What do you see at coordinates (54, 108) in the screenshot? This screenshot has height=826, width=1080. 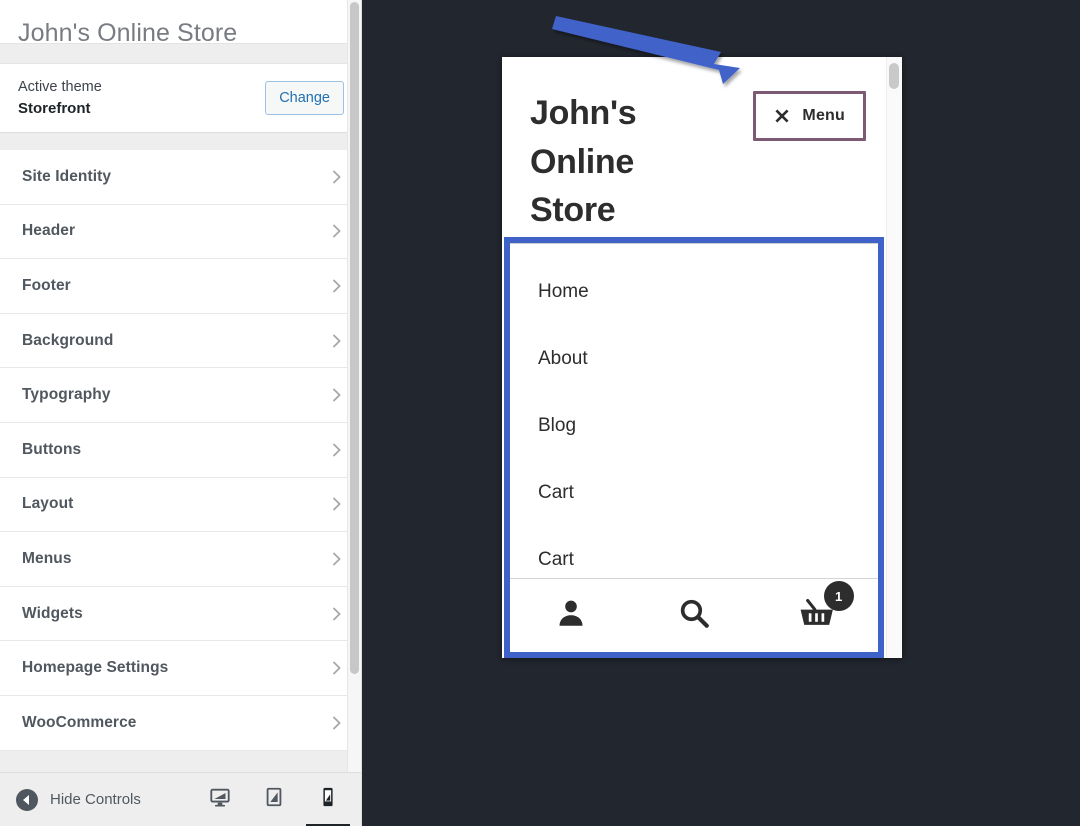 I see `active-theme-name: Storefront` at bounding box center [54, 108].